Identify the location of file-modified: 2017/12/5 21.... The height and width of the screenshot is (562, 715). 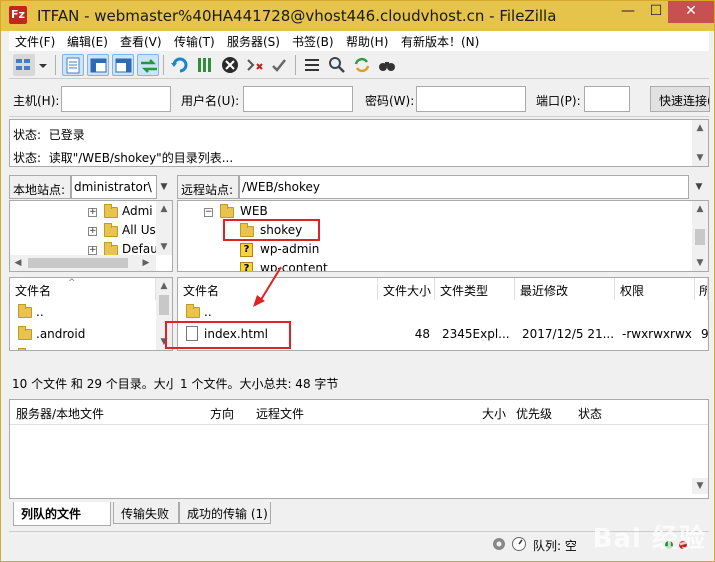
(568, 334).